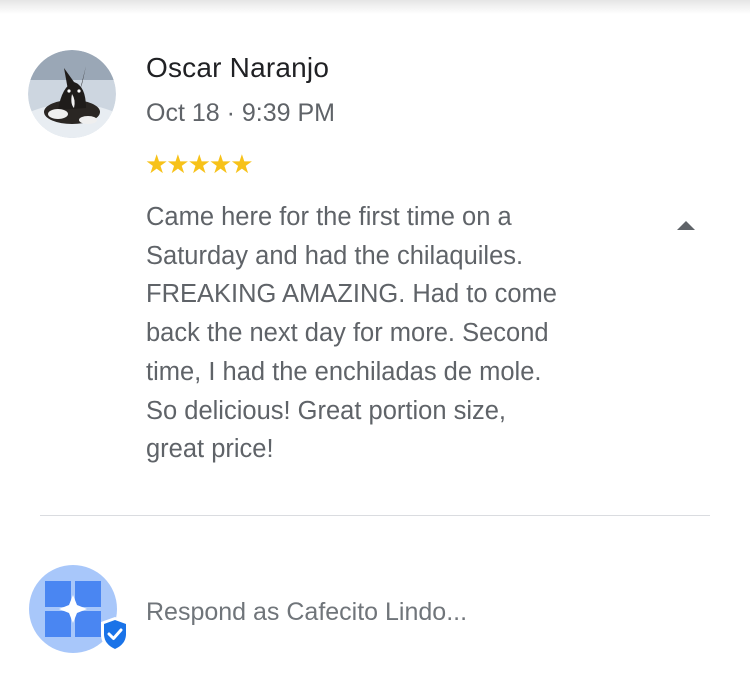 The height and width of the screenshot is (682, 750). Describe the element at coordinates (240, 113) in the screenshot. I see `review-timestamp: Oct 18 · 9:39 PM` at that location.